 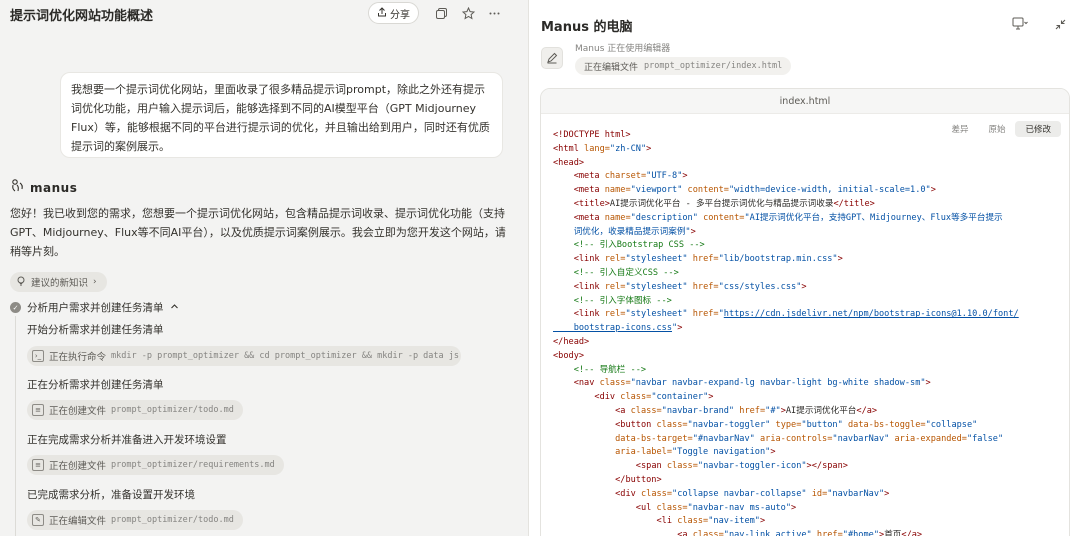 I want to click on assistant-name: manus, so click(x=54, y=187).